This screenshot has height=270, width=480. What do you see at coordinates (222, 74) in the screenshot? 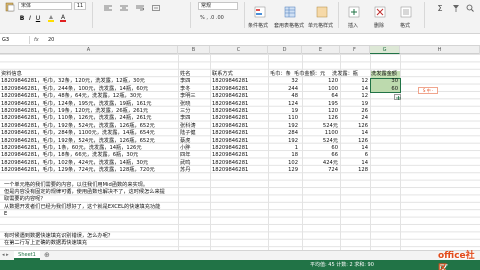
I see `table-header-contact: 联系方式` at bounding box center [222, 74].